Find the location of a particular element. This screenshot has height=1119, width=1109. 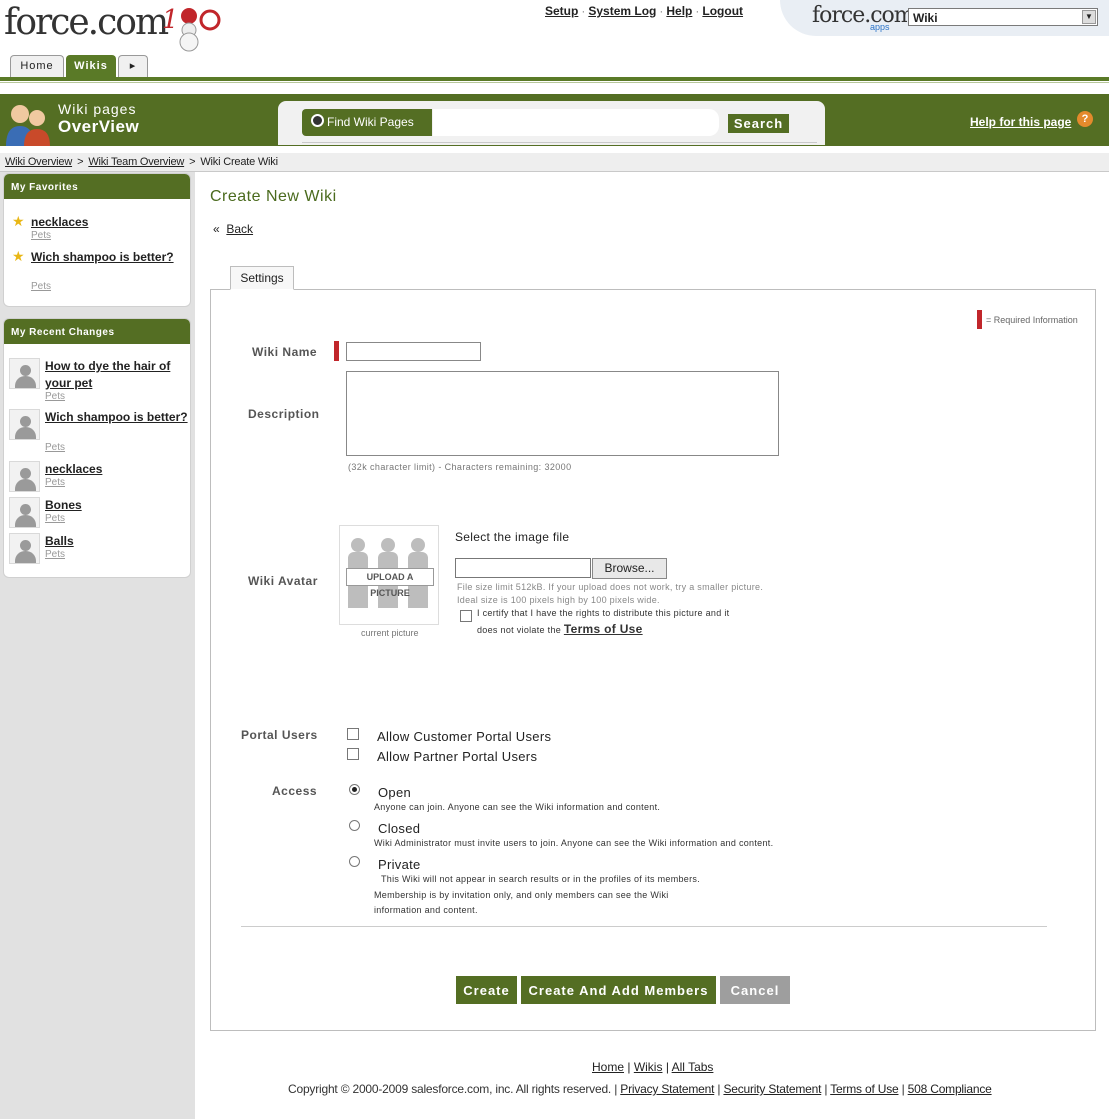

privacy-statement-link: Privacy Statement is located at coordinates (667, 1089).